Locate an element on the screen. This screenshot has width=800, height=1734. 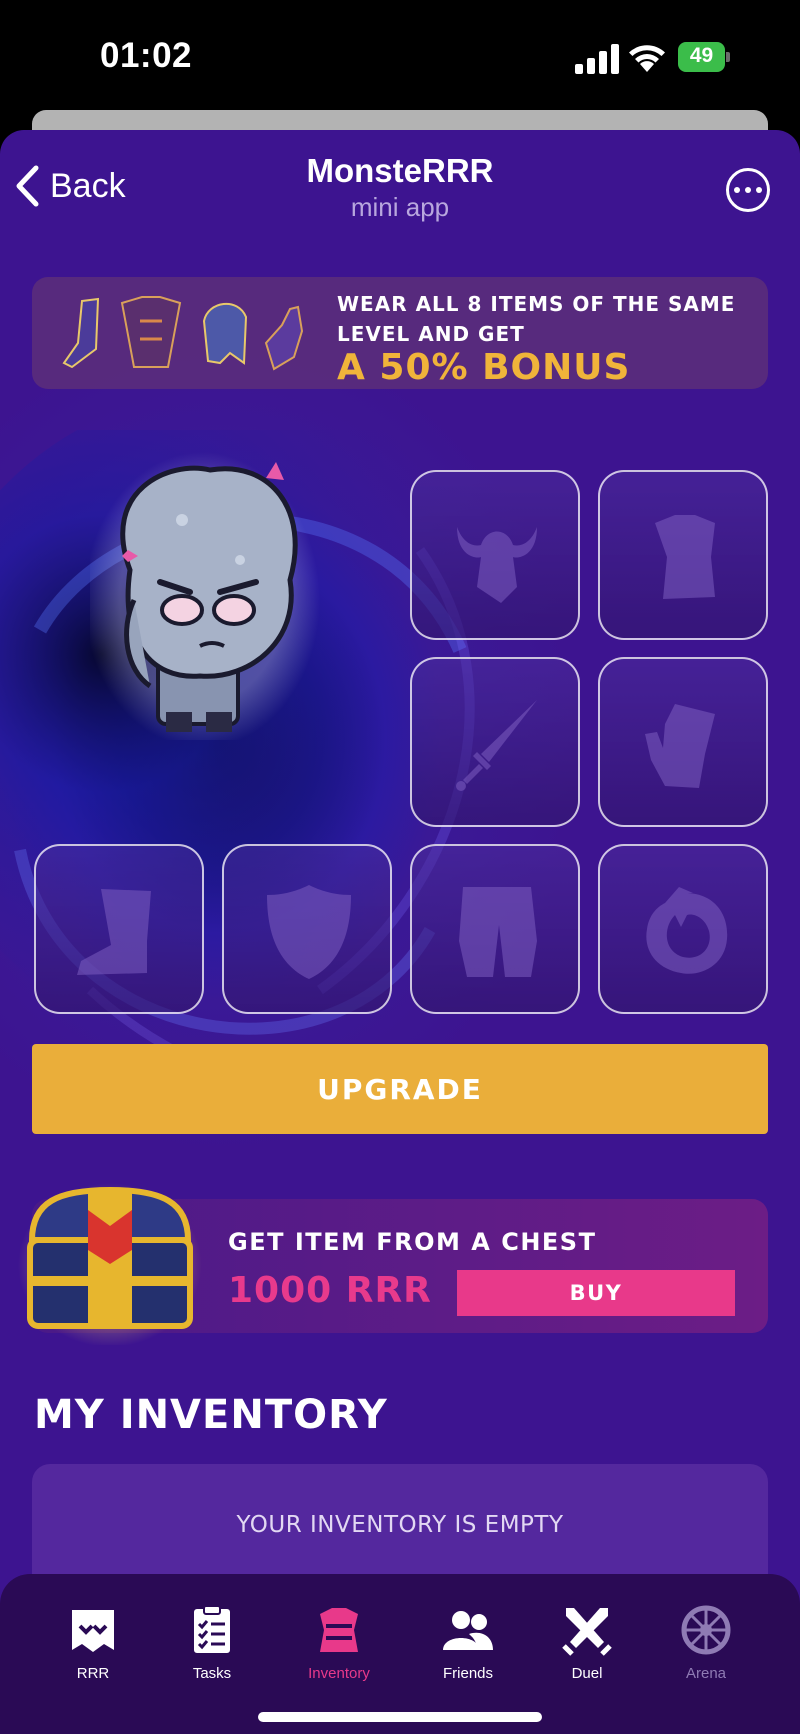
bottom-tab-bar: RRR Tasks Inventory Friends Duel Arena is located at coordinates (400, 1654).